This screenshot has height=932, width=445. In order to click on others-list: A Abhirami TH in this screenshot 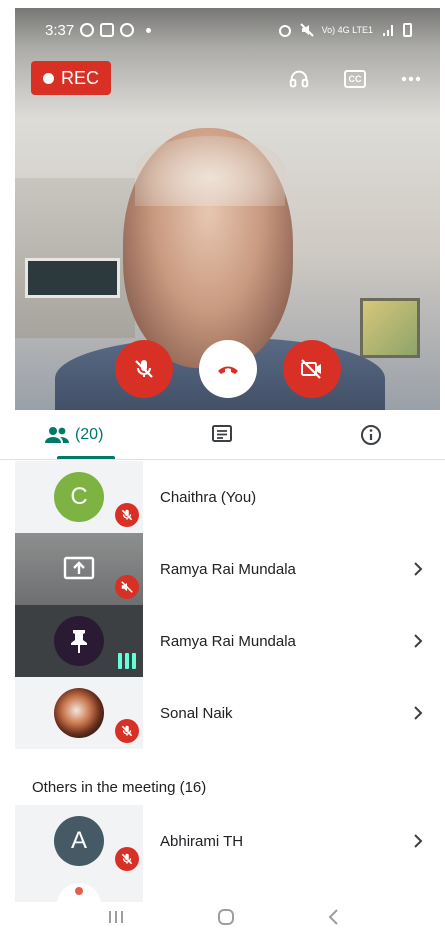, I will do `click(222, 855)`.